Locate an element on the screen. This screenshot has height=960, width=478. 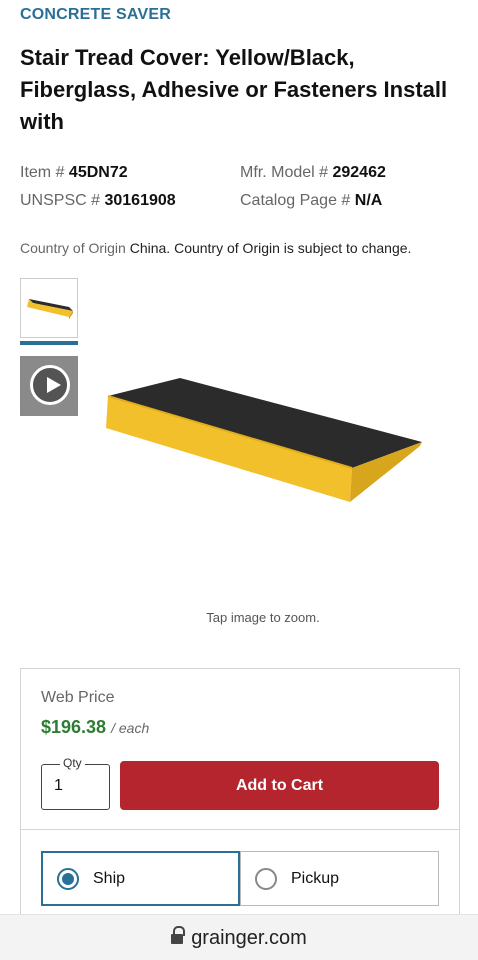
stair-tread-thumbnail-icon is located at coordinates (50, 309).